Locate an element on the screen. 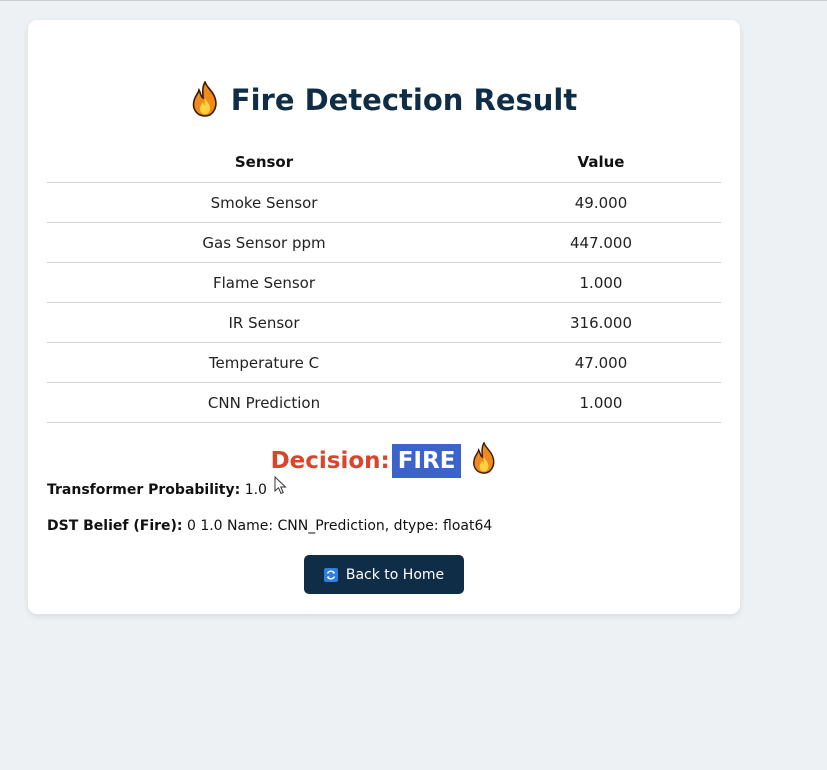 This screenshot has width=827, height=770. sensor-name-cell: CNN Prediction is located at coordinates (264, 402).